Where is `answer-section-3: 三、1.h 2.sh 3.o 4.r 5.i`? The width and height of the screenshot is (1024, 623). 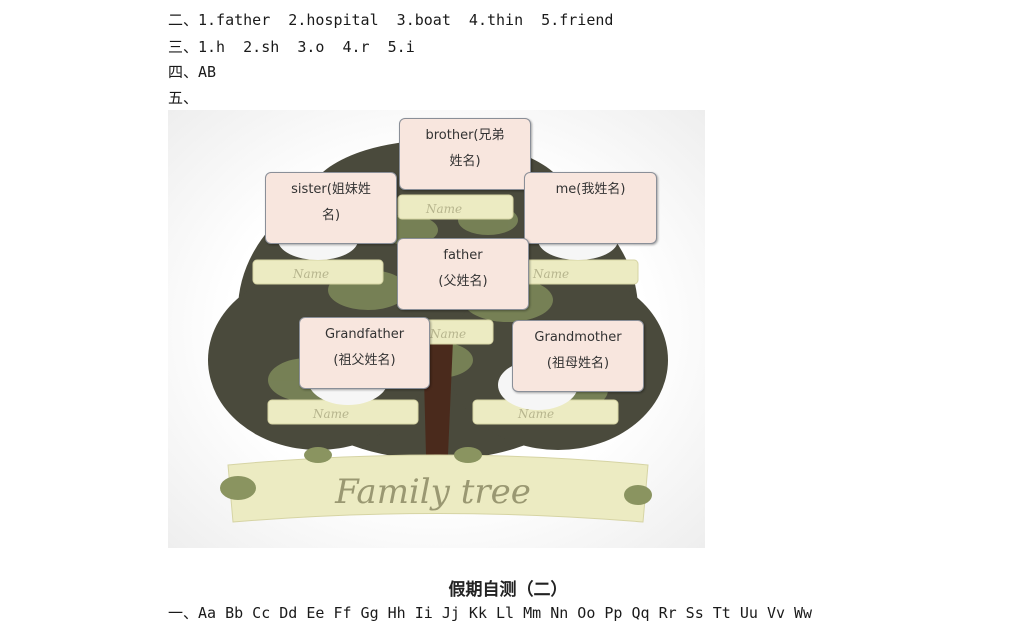 answer-section-3: 三、1.h 2.sh 3.o 4.r 5.i is located at coordinates (291, 47).